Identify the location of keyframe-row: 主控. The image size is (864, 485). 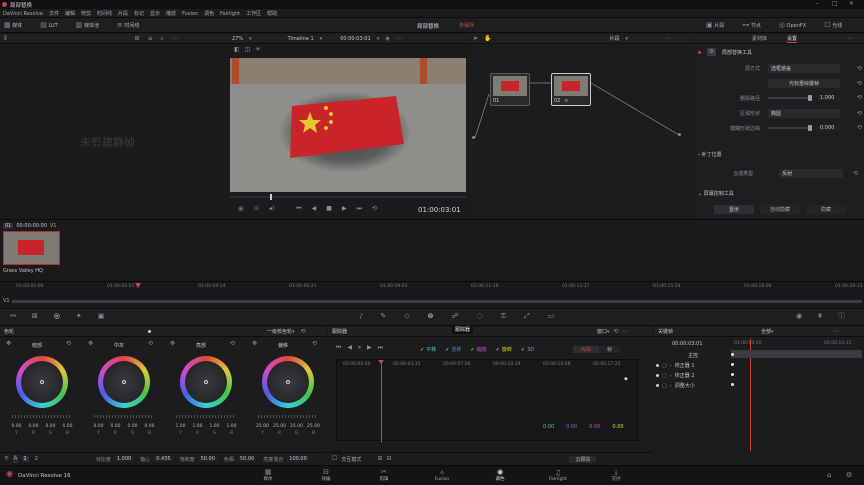
(759, 355).